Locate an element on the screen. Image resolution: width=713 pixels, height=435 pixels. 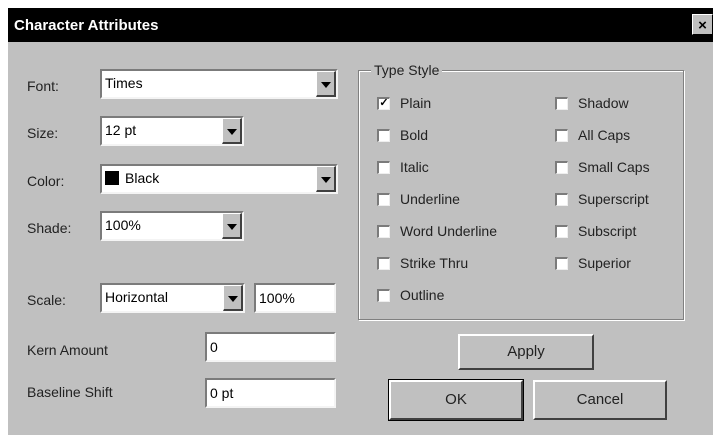
baseline-shift-field is located at coordinates (270, 393).